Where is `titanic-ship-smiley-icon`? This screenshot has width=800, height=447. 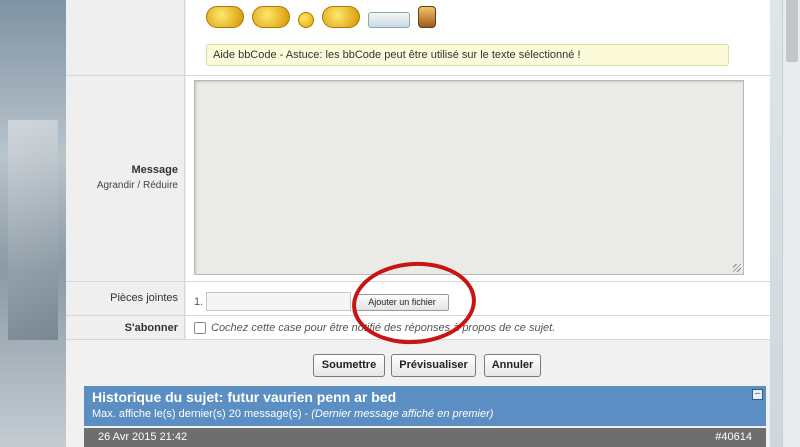
titanic-ship-smiley-icon is located at coordinates (389, 20).